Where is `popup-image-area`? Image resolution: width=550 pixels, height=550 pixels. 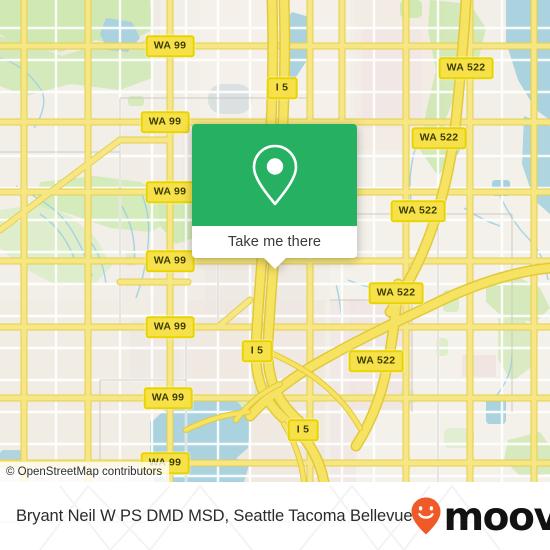 popup-image-area is located at coordinates (274, 175).